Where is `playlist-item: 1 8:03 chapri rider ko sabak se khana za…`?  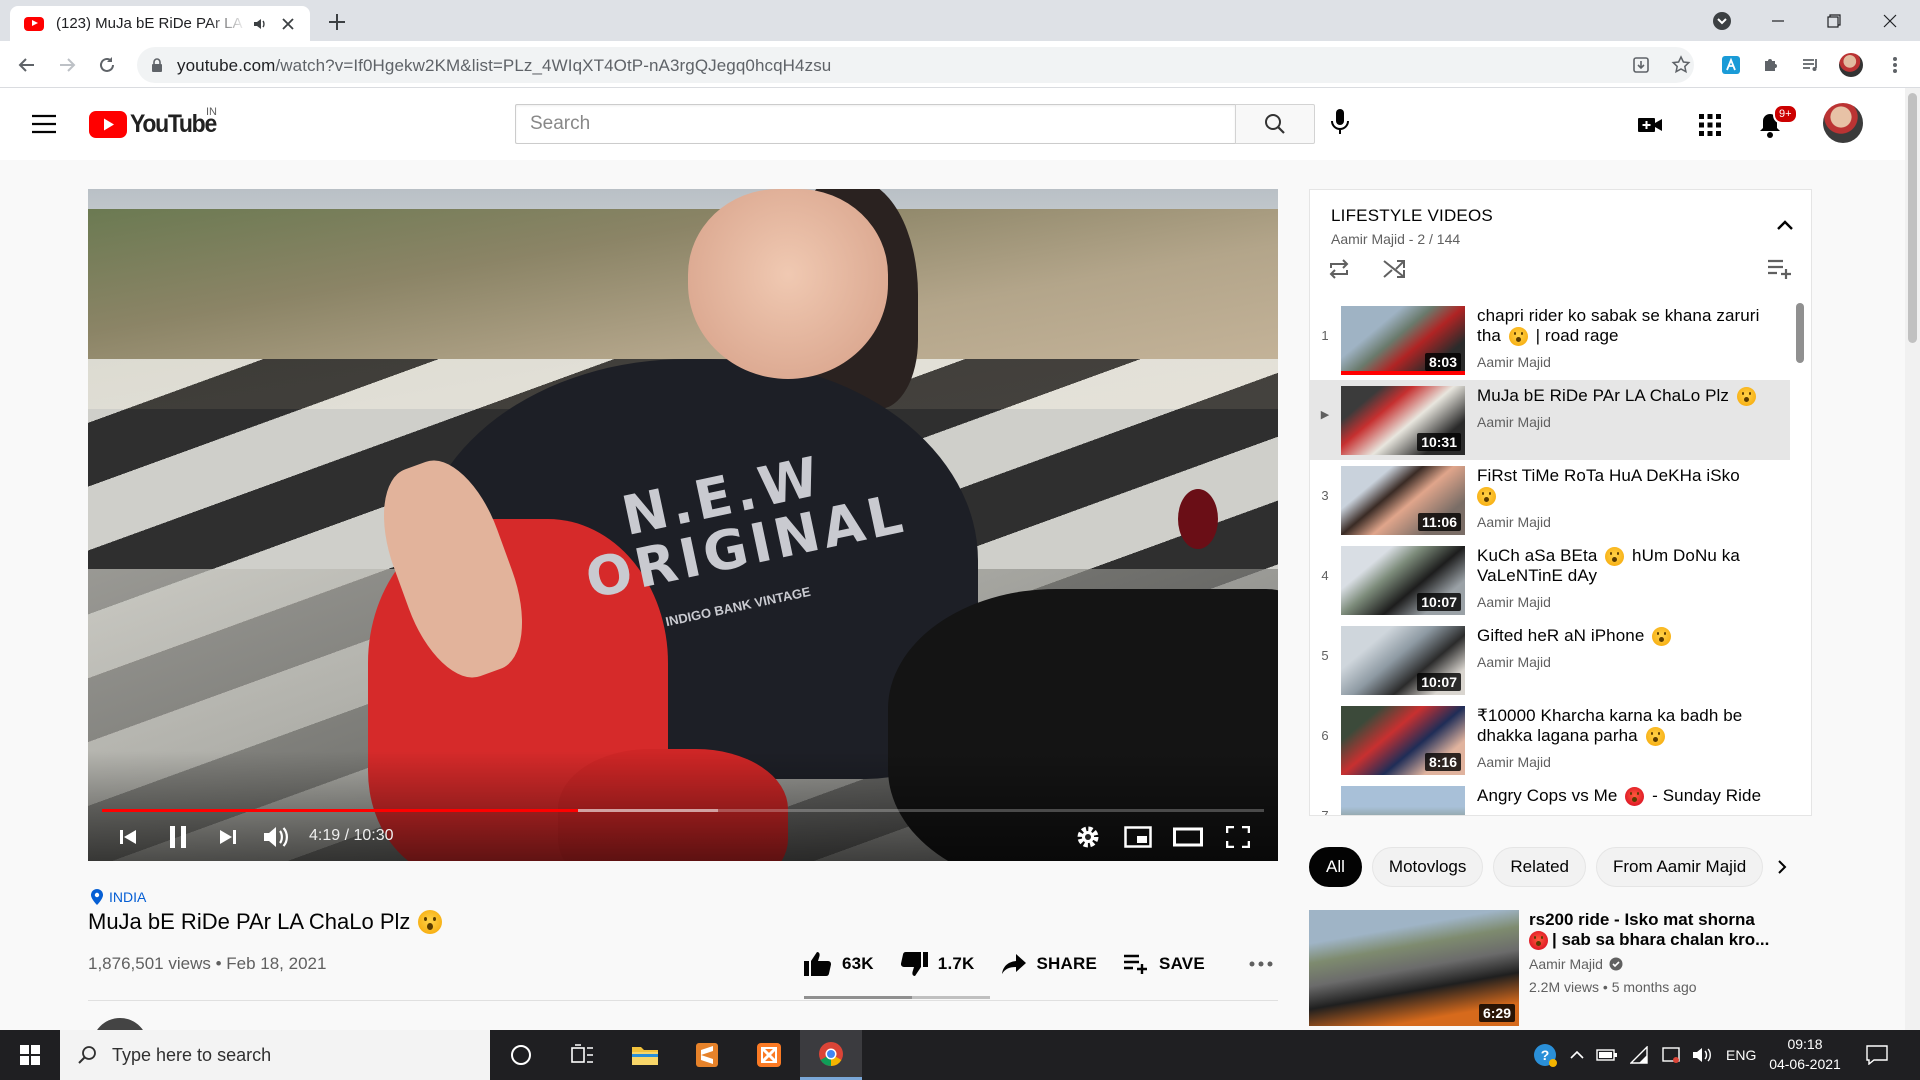 playlist-item: 1 8:03 chapri rider ko sabak se khana za… is located at coordinates (1550, 340).